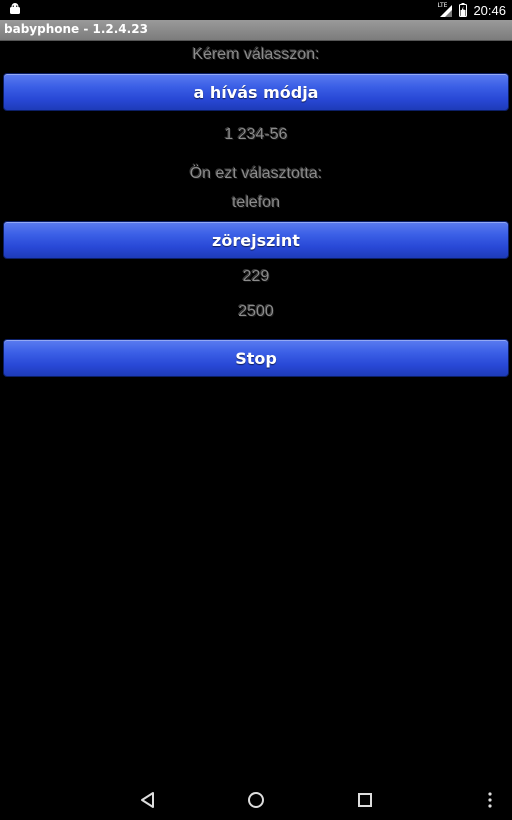 This screenshot has height=820, width=512. I want to click on call-mode-button: a hívás módja, so click(256, 92).